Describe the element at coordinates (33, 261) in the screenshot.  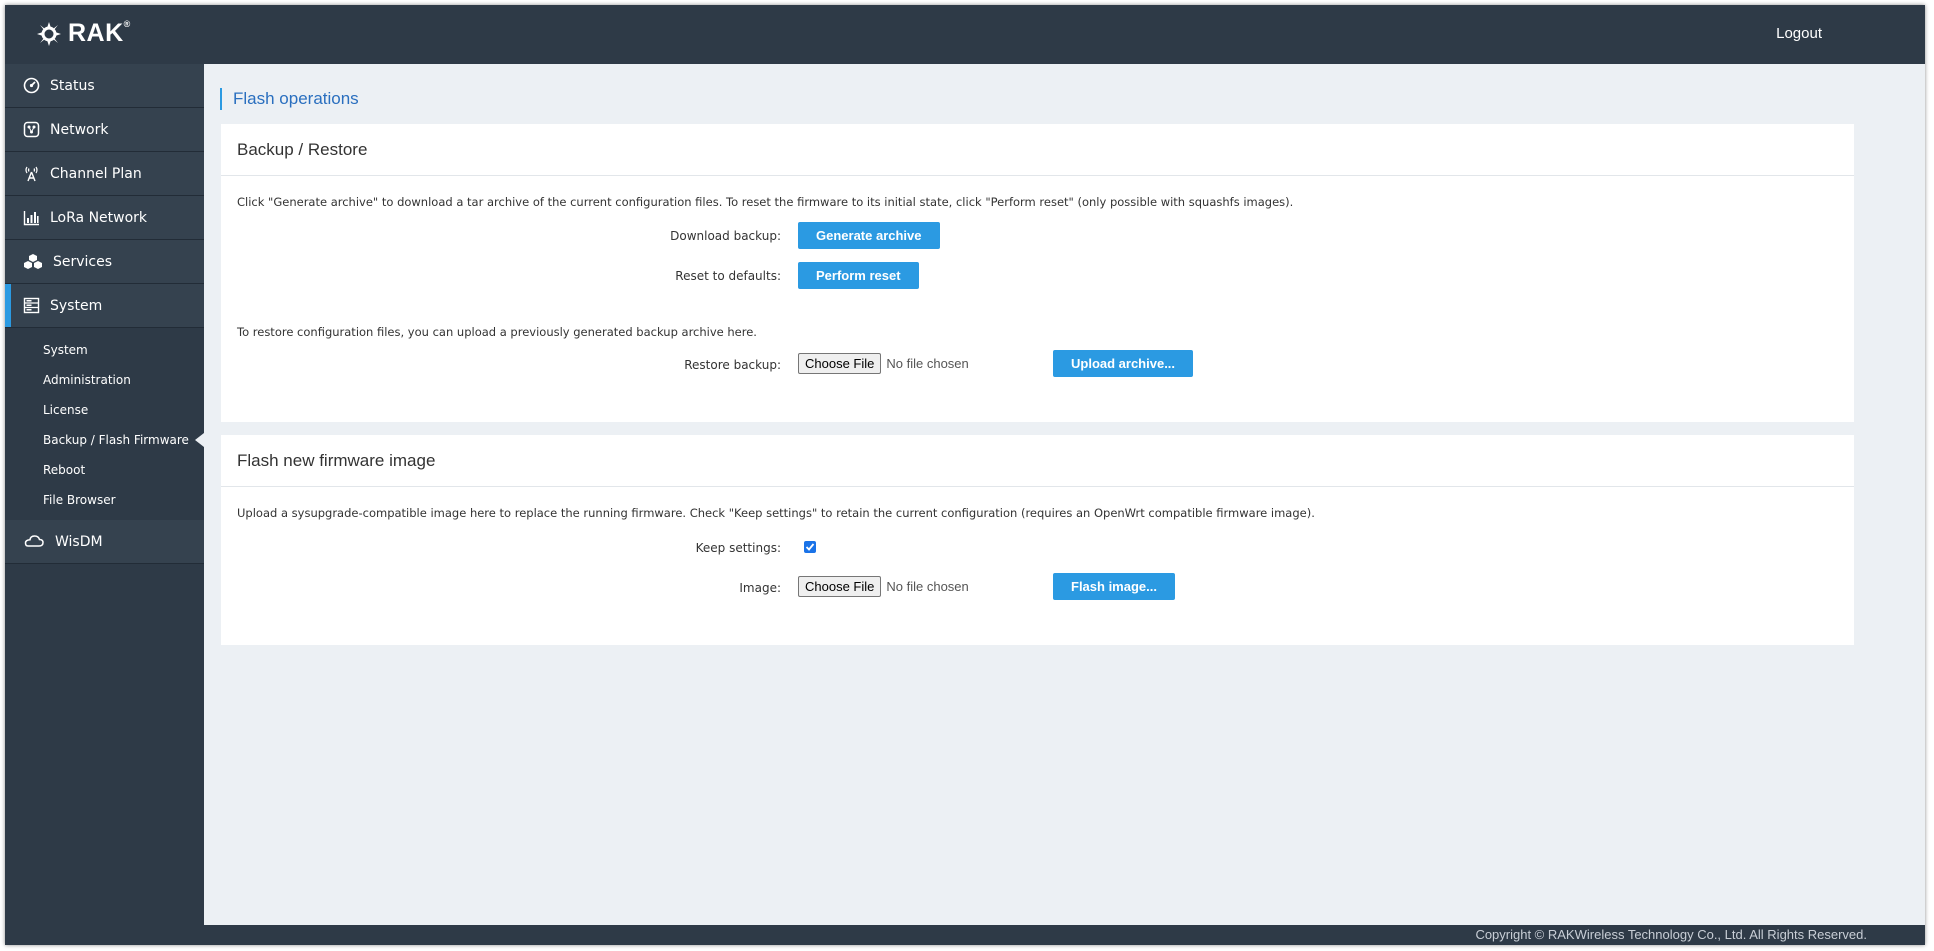
I see `cubes-icon` at that location.